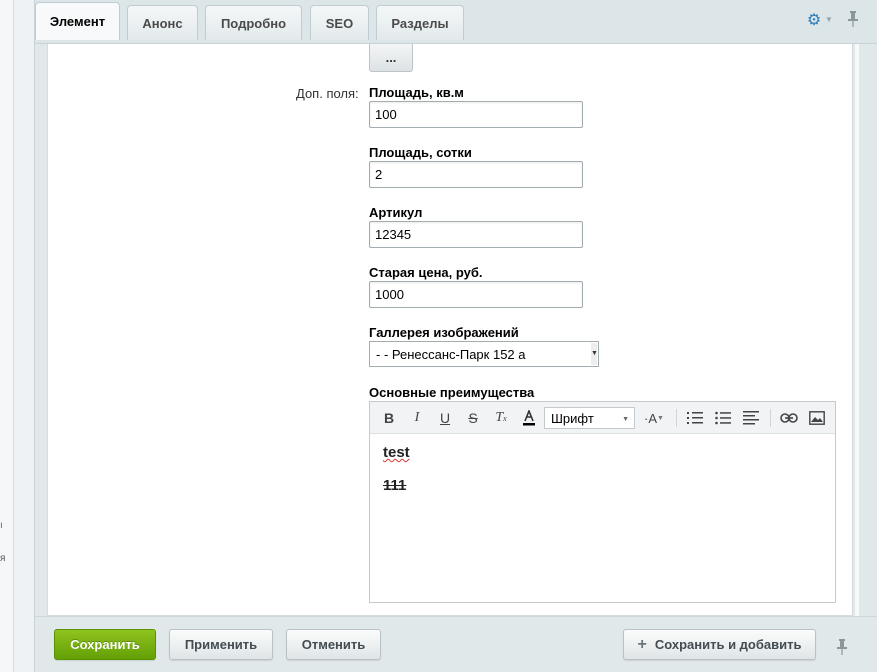 The height and width of the screenshot is (672, 877). Describe the element at coordinates (417, 418) in the screenshot. I see `italic-icon: I` at that location.